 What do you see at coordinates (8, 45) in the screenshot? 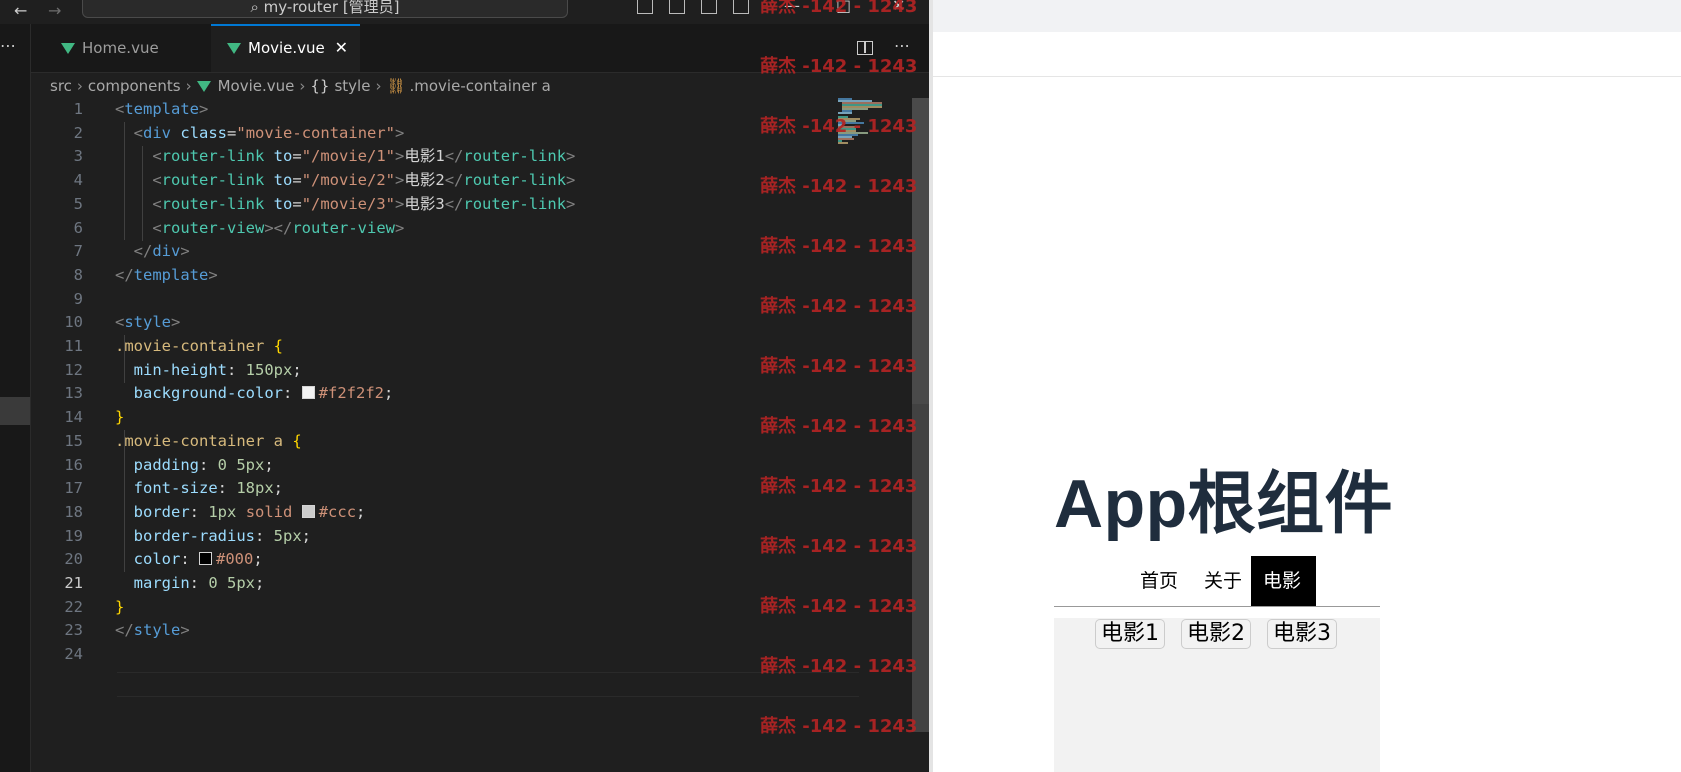
I see `more-actions-icon: ⋯` at bounding box center [8, 45].